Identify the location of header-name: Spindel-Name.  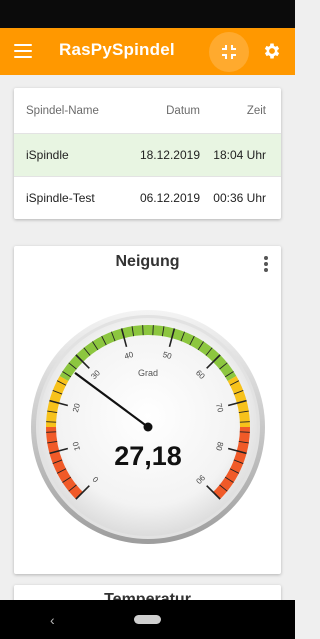
(62, 111).